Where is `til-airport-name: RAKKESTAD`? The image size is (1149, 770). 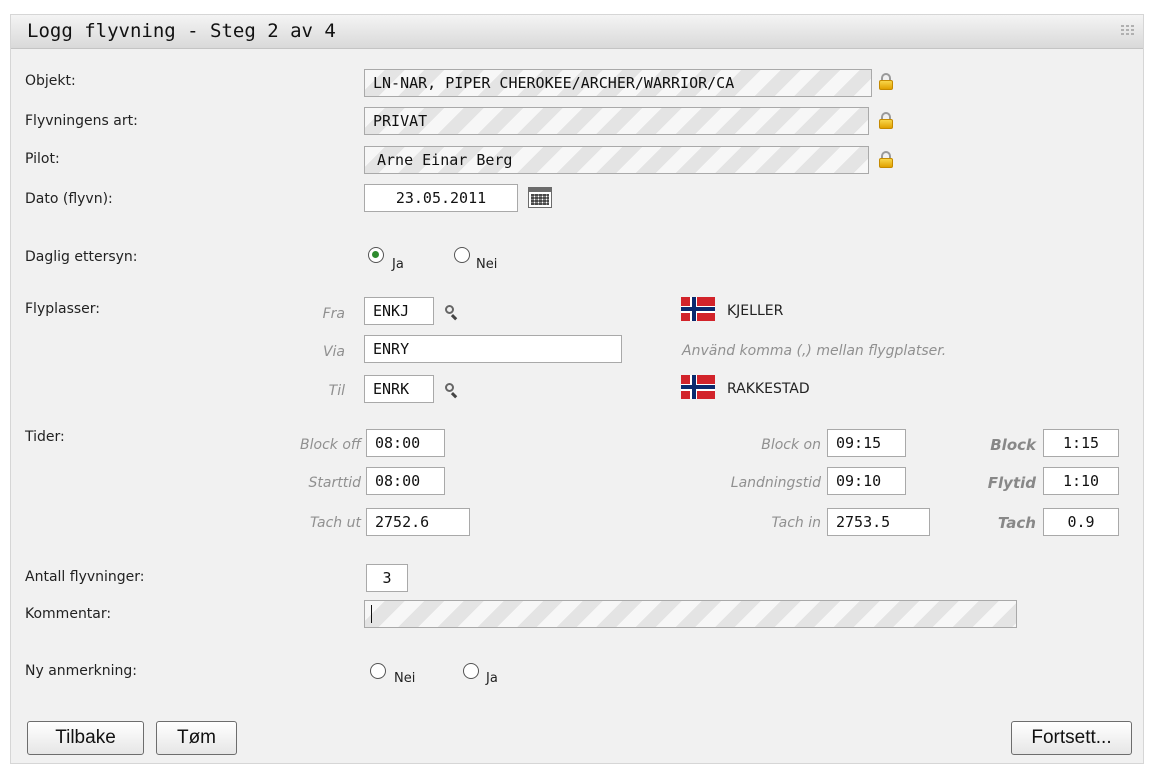
til-airport-name: RAKKESTAD is located at coordinates (768, 389).